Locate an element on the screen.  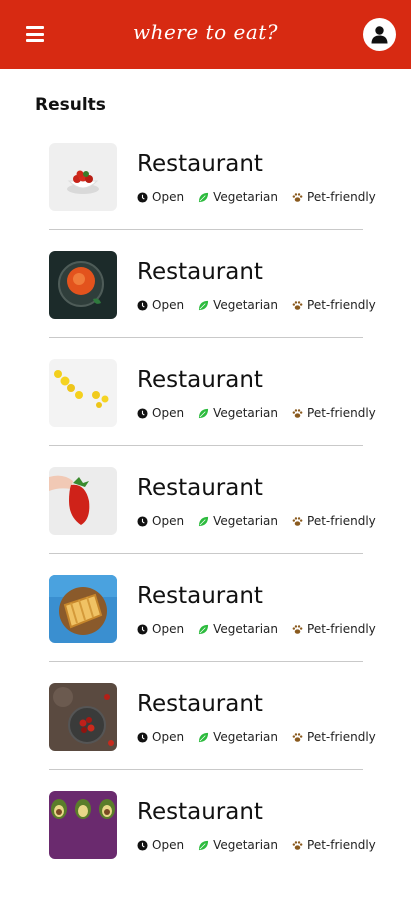
app-title: where to eat? is located at coordinates (205, 32).